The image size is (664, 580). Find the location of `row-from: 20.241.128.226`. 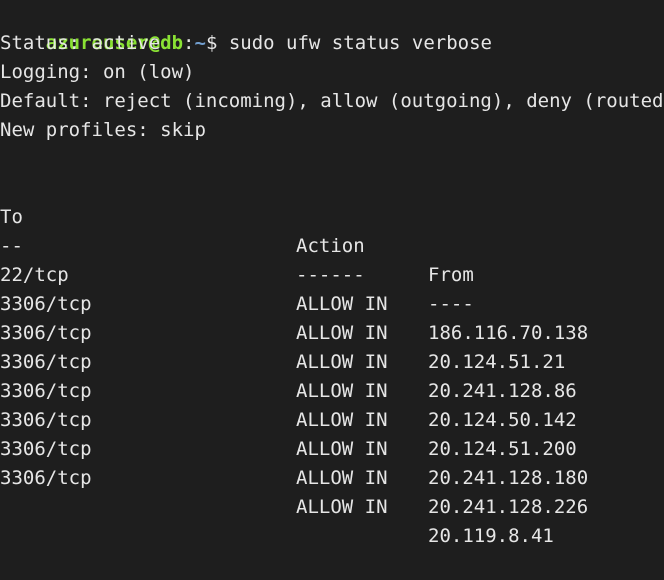

row-from: 20.241.128.226 is located at coordinates (508, 507).